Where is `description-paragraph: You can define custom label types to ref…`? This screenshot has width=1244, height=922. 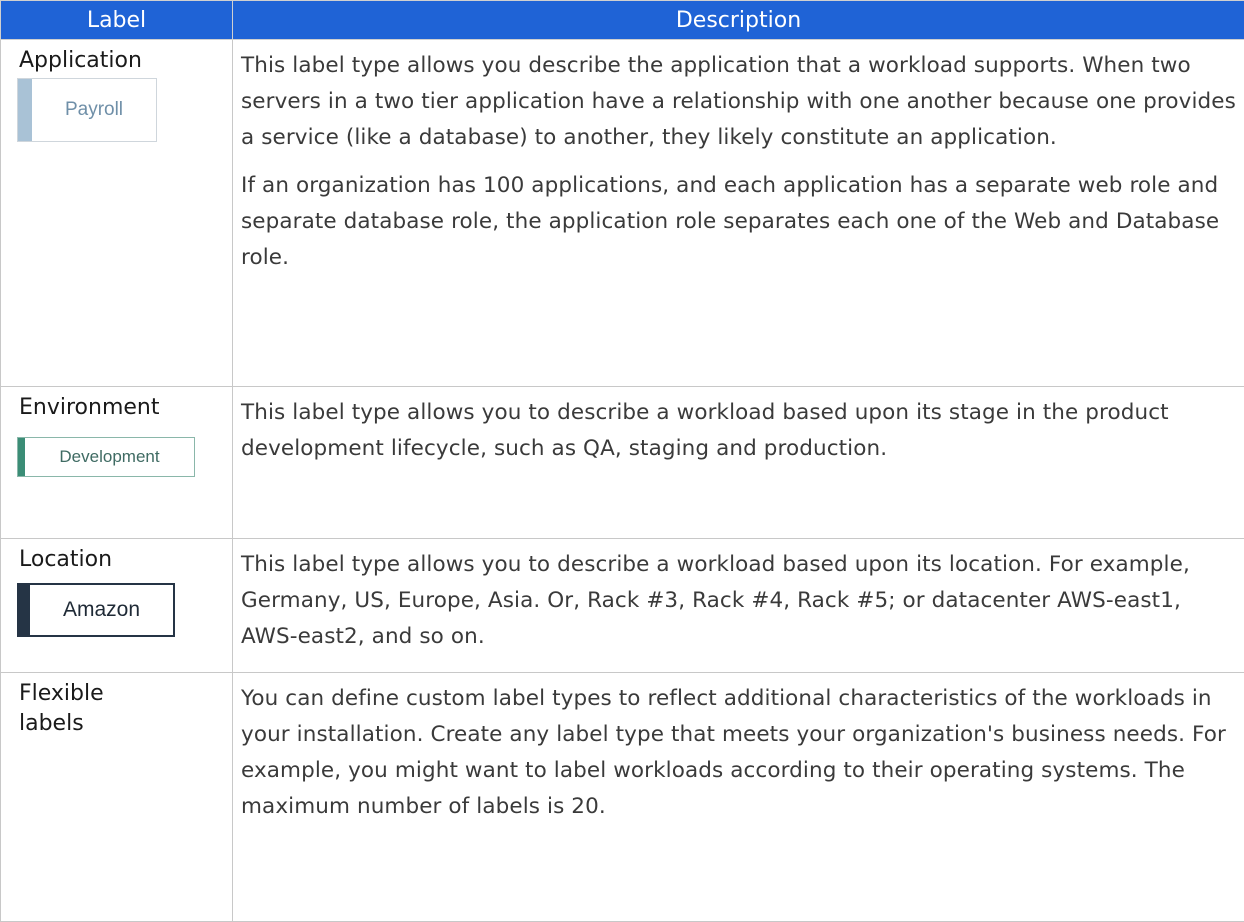
description-paragraph: You can define custom label types to ref… is located at coordinates (742, 753).